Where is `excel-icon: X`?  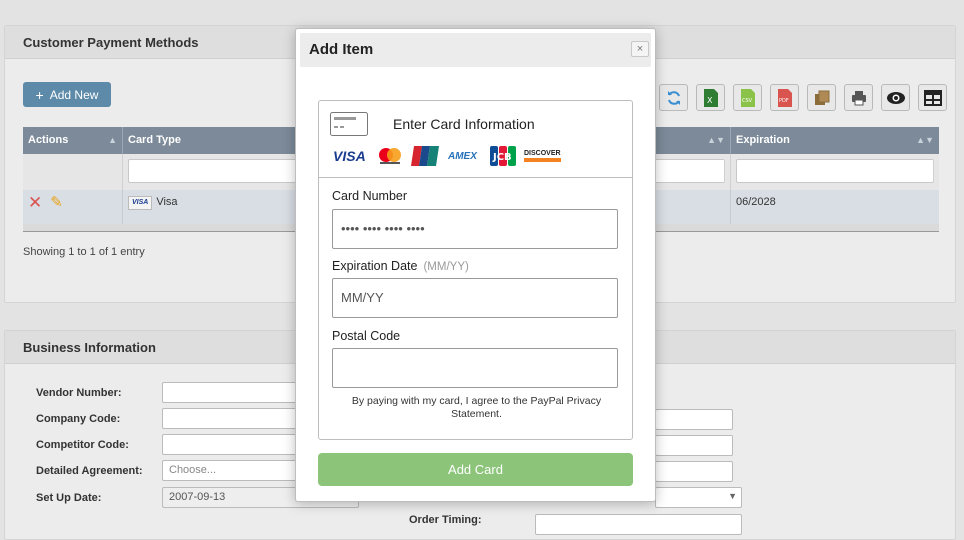
excel-icon: X is located at coordinates (710, 97).